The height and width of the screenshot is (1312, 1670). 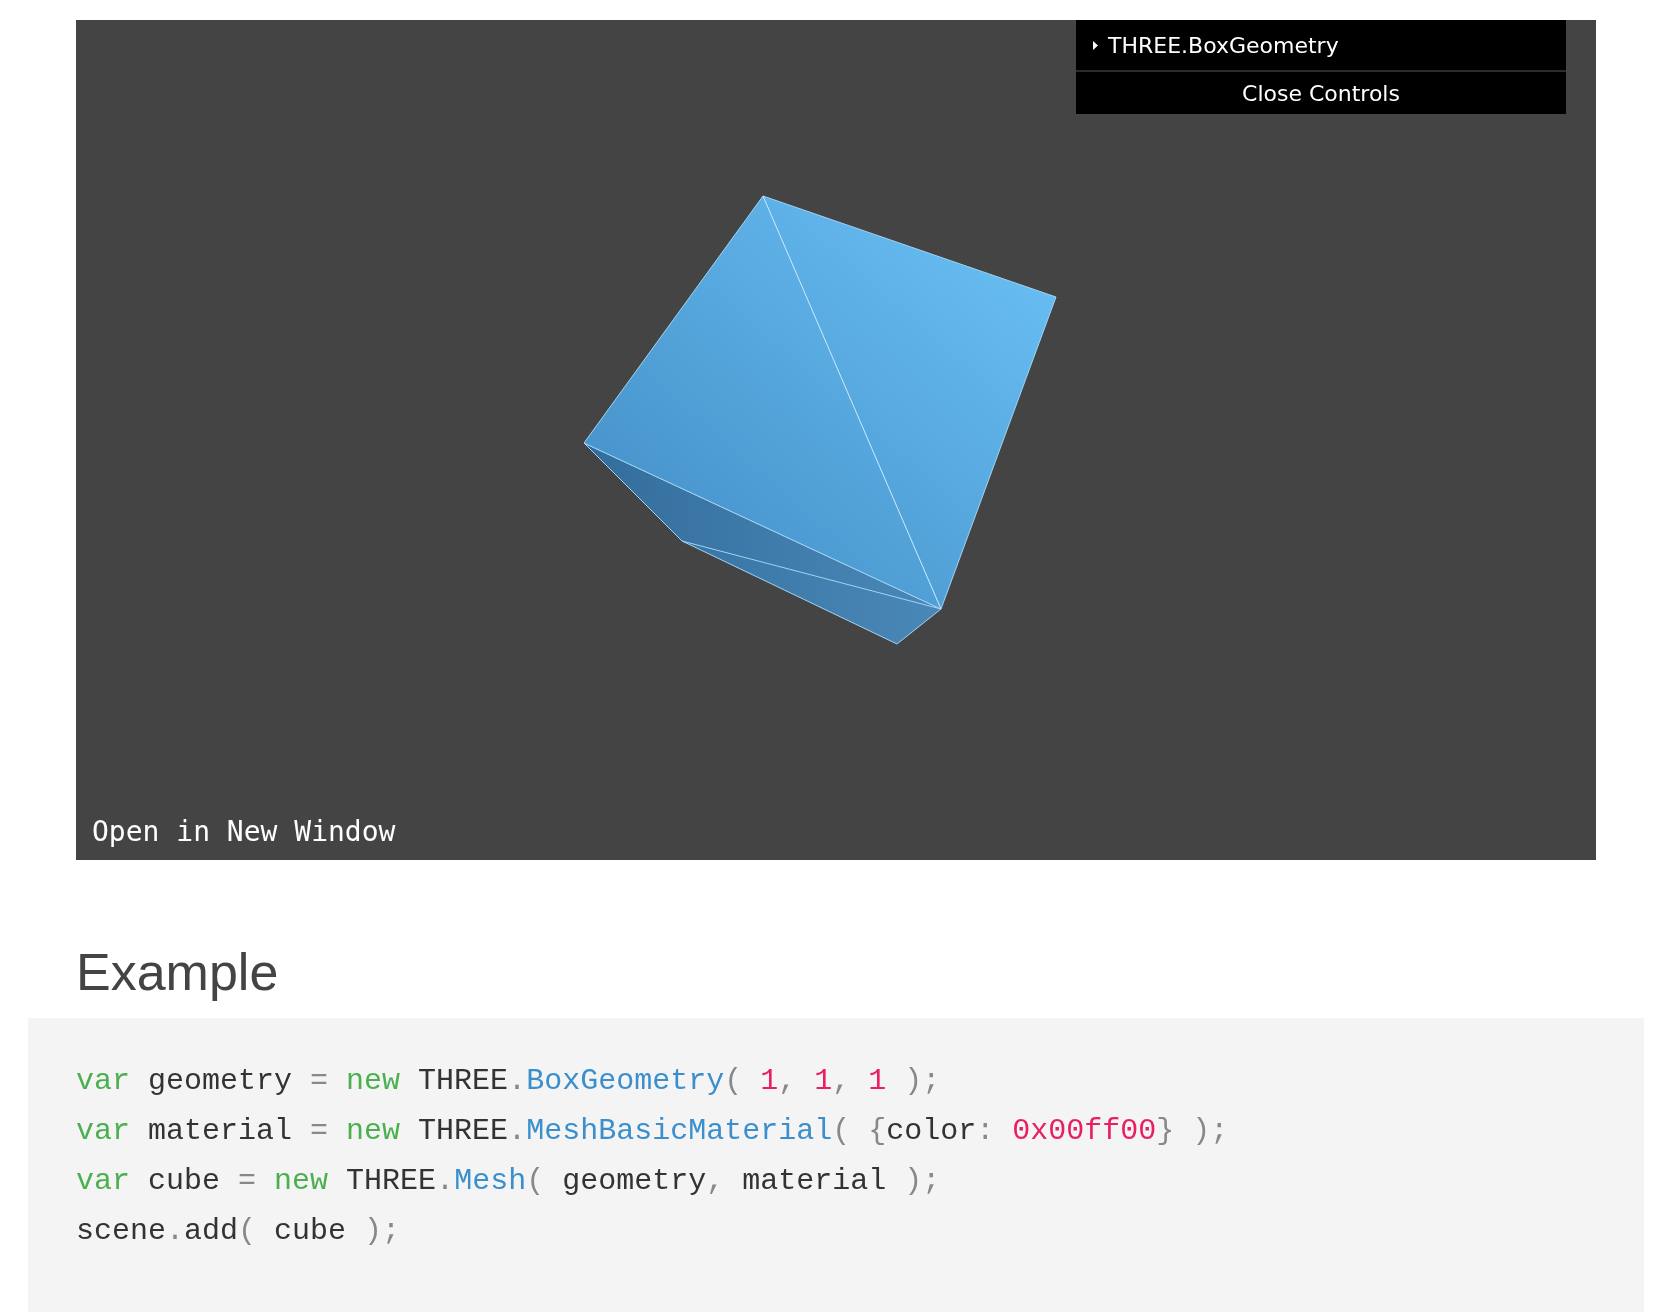 I want to click on code-line: var material = new THREE.MeshBasicMaterial( {color: 0x00ff00} );, so click(x=653, y=1131).